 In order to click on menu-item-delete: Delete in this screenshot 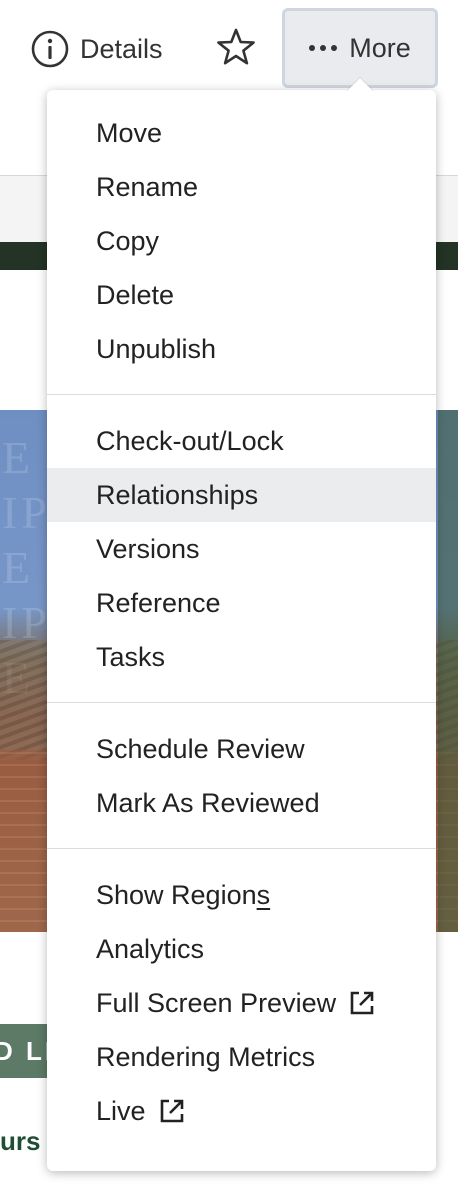, I will do `click(241, 295)`.